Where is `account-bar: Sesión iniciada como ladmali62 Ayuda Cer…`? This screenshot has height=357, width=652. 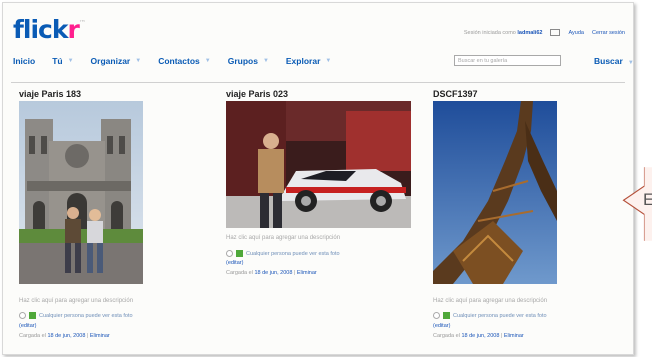
account-bar: Sesión iniciada como ladmali62 Ayuda Cer… is located at coordinates (544, 32).